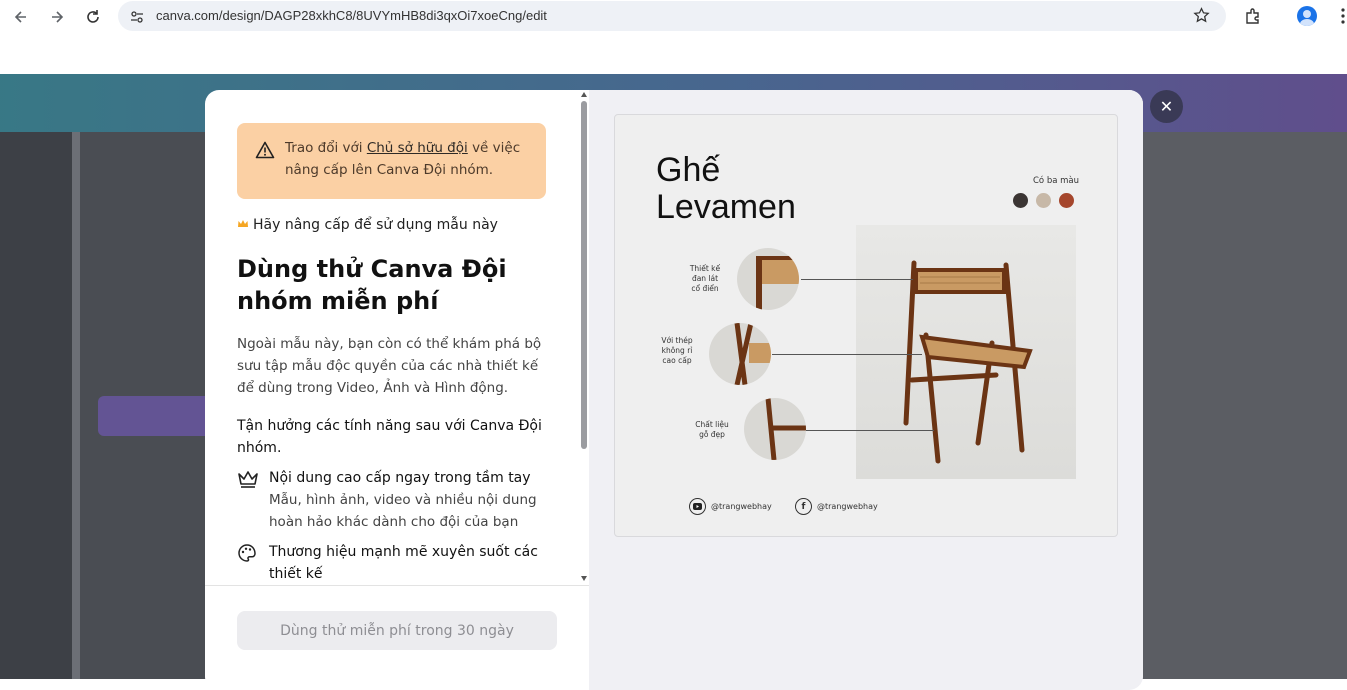 The image size is (1347, 690). What do you see at coordinates (1201, 17) in the screenshot?
I see `bookmark-star-icon` at bounding box center [1201, 17].